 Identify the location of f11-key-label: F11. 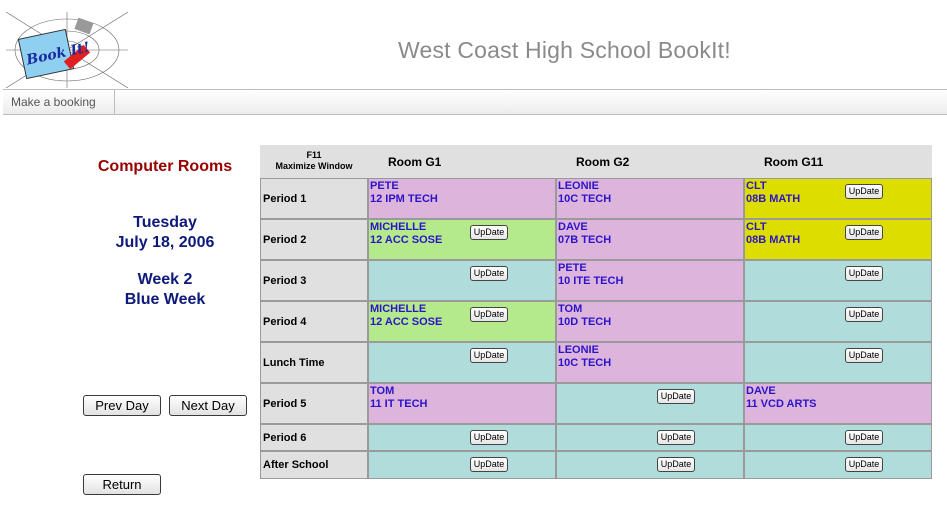
(314, 155).